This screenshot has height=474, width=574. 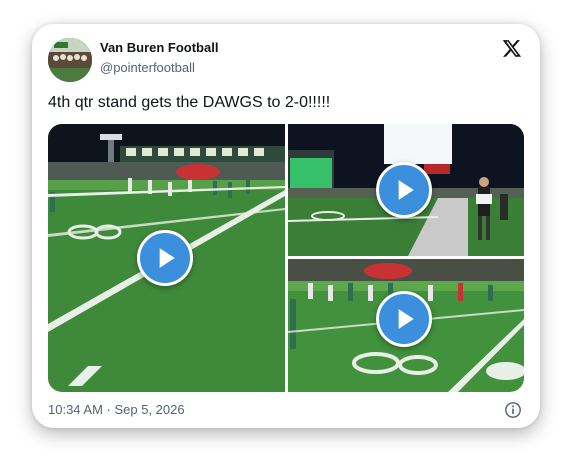 I want to click on tweet-text: 4th qtr stand gets the DAWGS to 2-0!!!!!, so click(x=189, y=102).